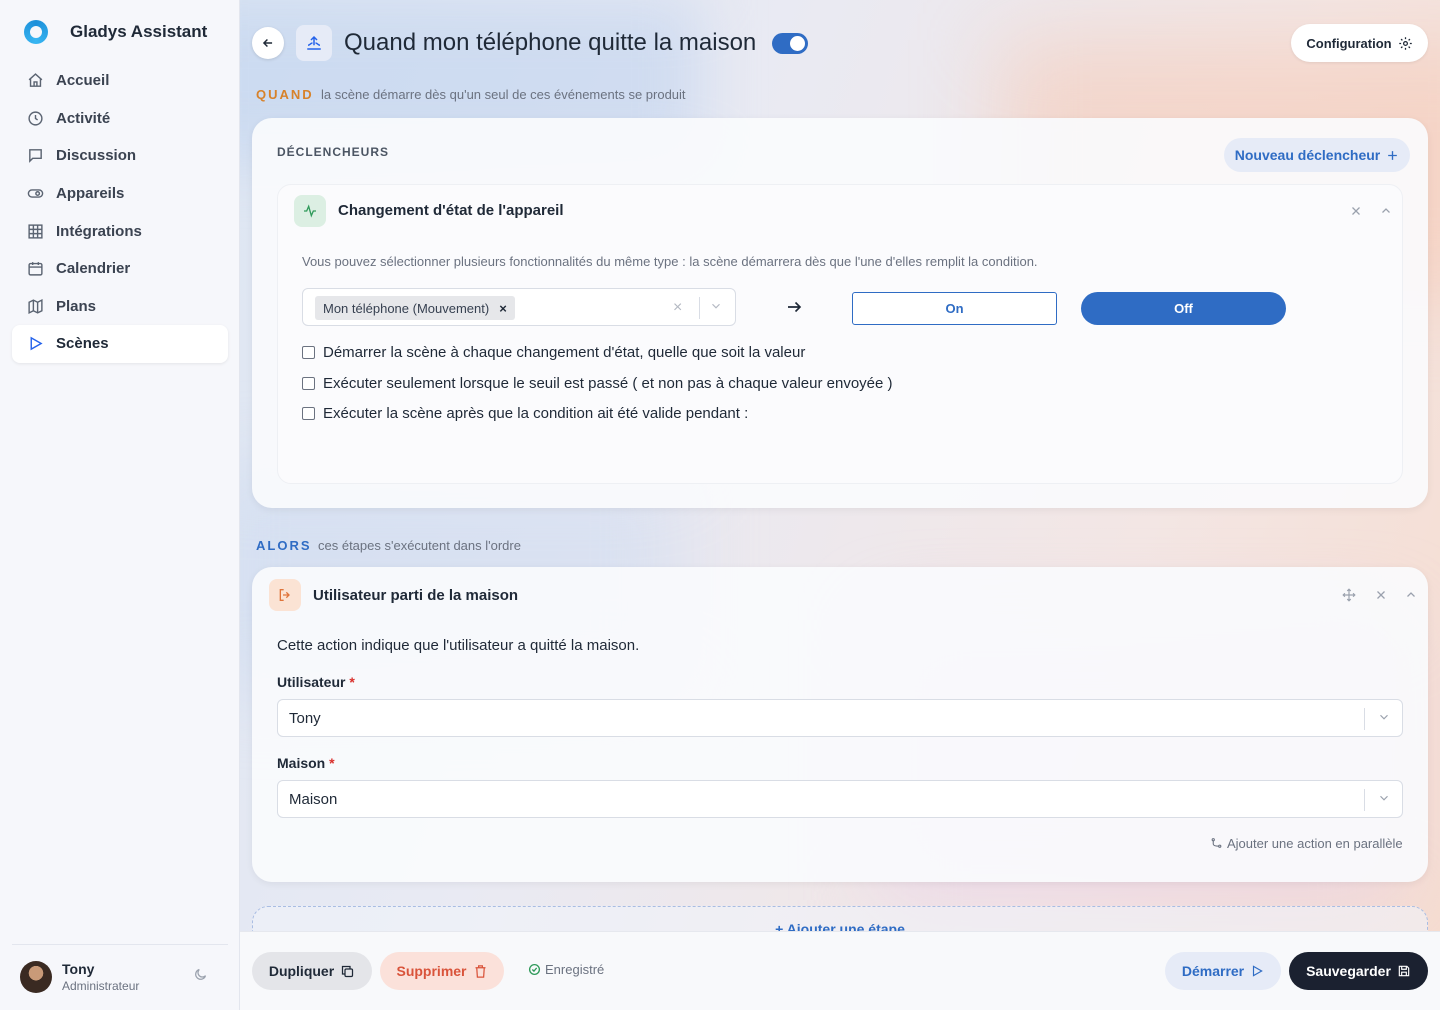  Describe the element at coordinates (139, 31) in the screenshot. I see `app-name: Gladys Assistant` at that location.